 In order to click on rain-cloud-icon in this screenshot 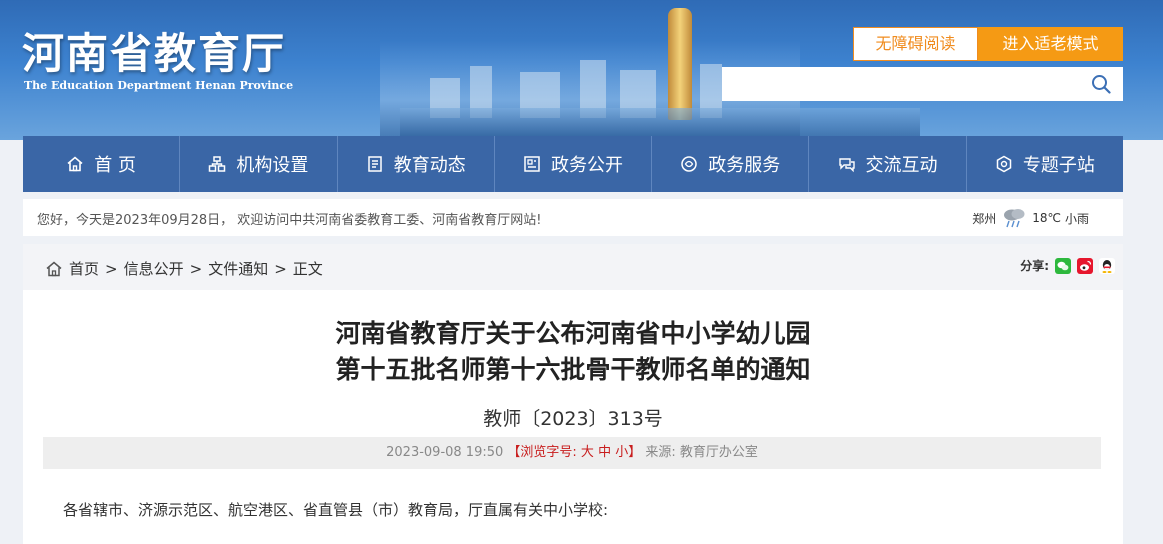, I will do `click(1014, 218)`.